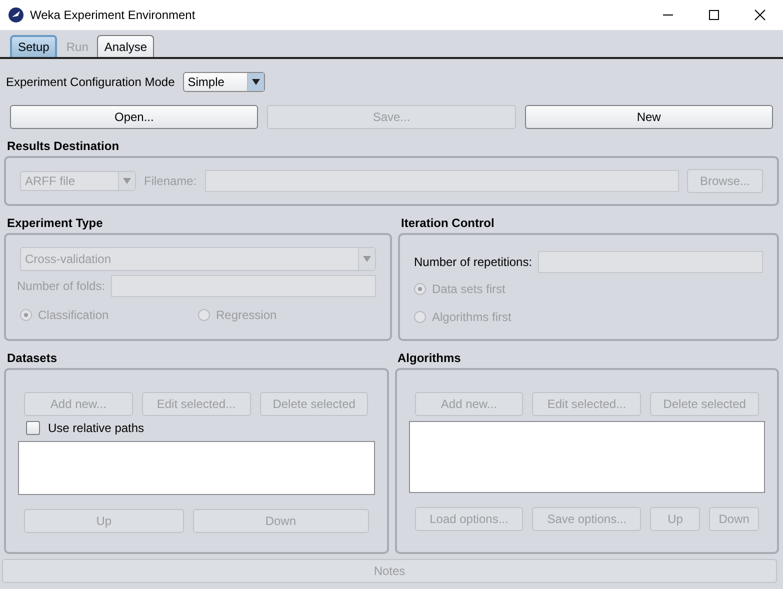 The height and width of the screenshot is (589, 783). What do you see at coordinates (34, 46) in the screenshot?
I see `tab: Setup` at bounding box center [34, 46].